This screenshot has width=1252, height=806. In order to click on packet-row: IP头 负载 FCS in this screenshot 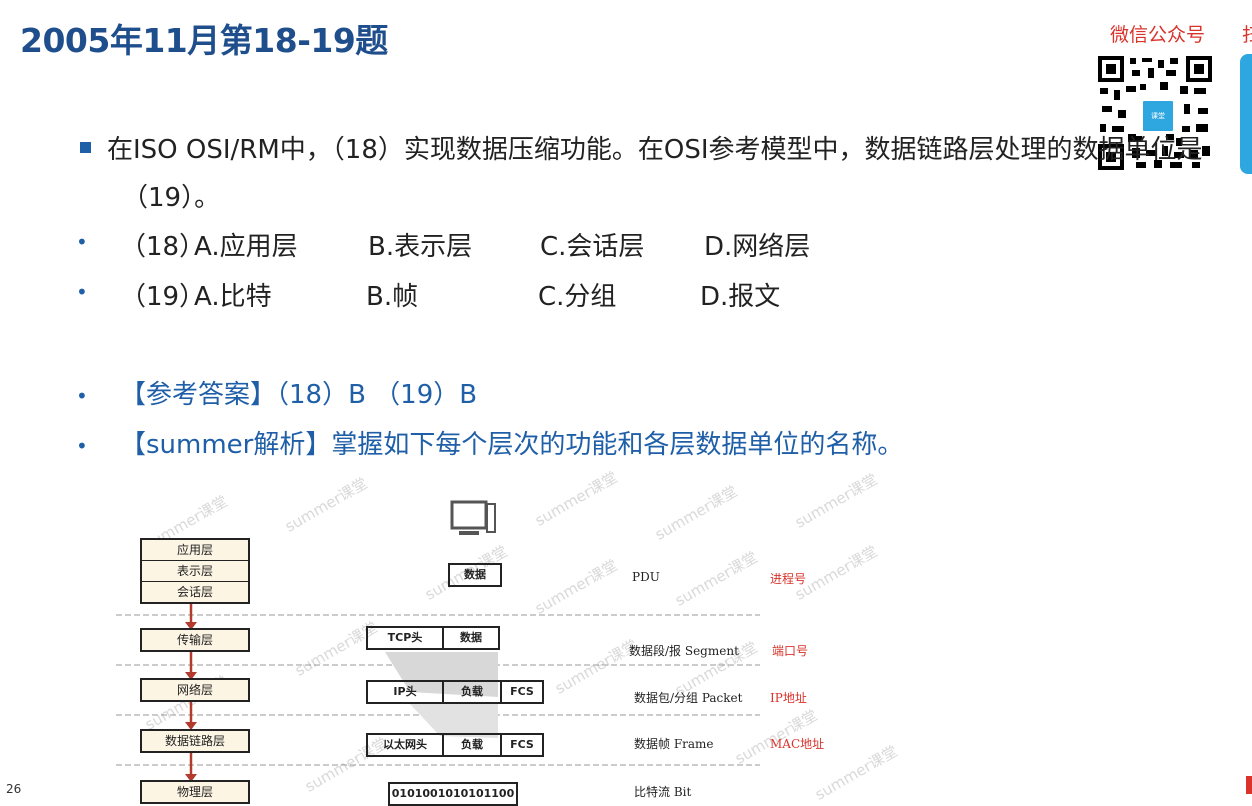, I will do `click(455, 692)`.